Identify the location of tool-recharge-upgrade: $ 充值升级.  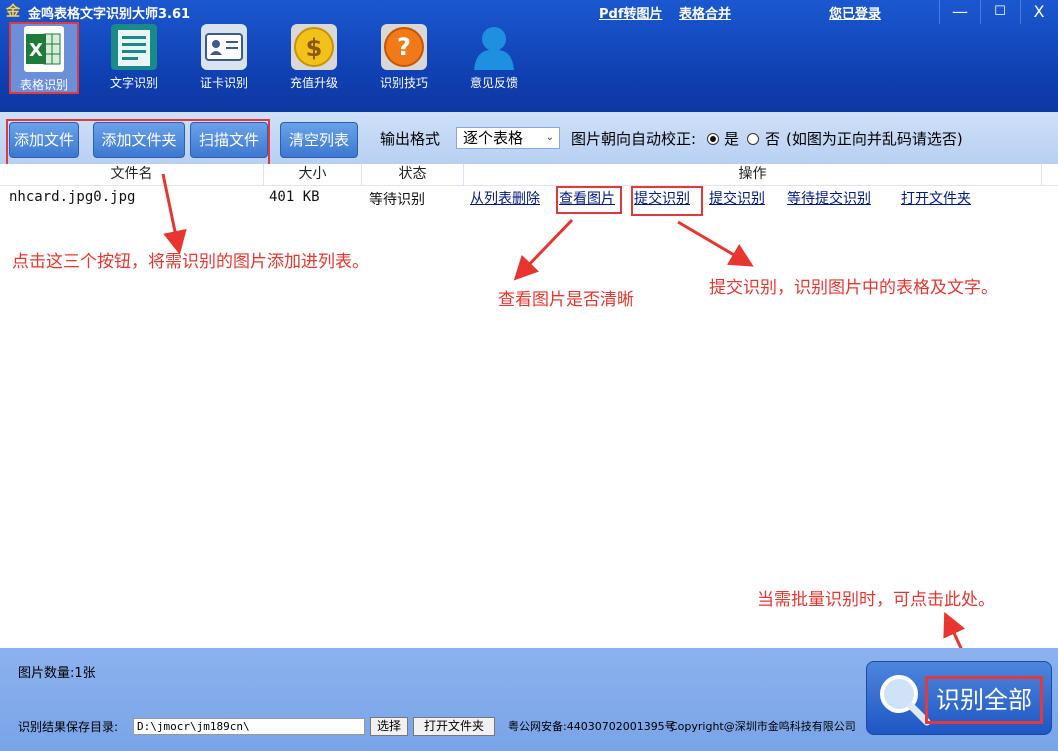
(314, 58).